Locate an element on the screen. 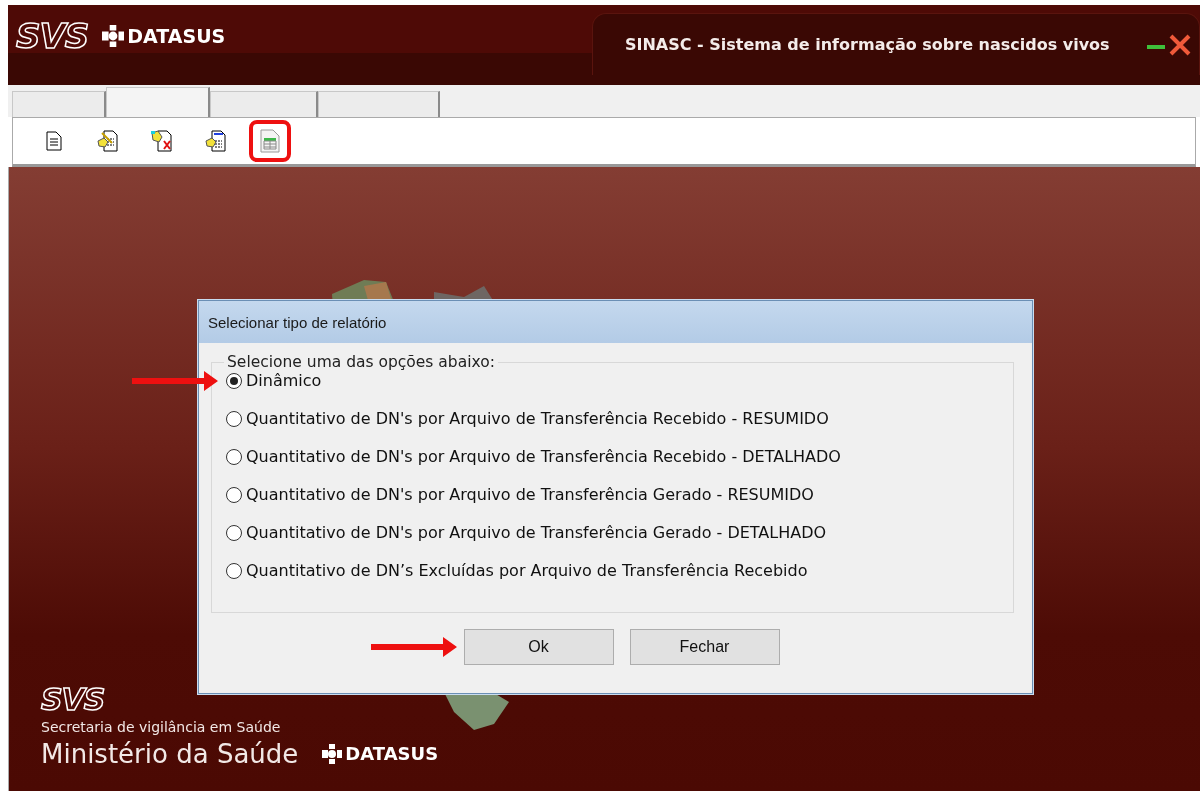  option-label: Quantitativo de DN's por Arquivo de Transferência Gerado - RESUMIDO is located at coordinates (530, 494).